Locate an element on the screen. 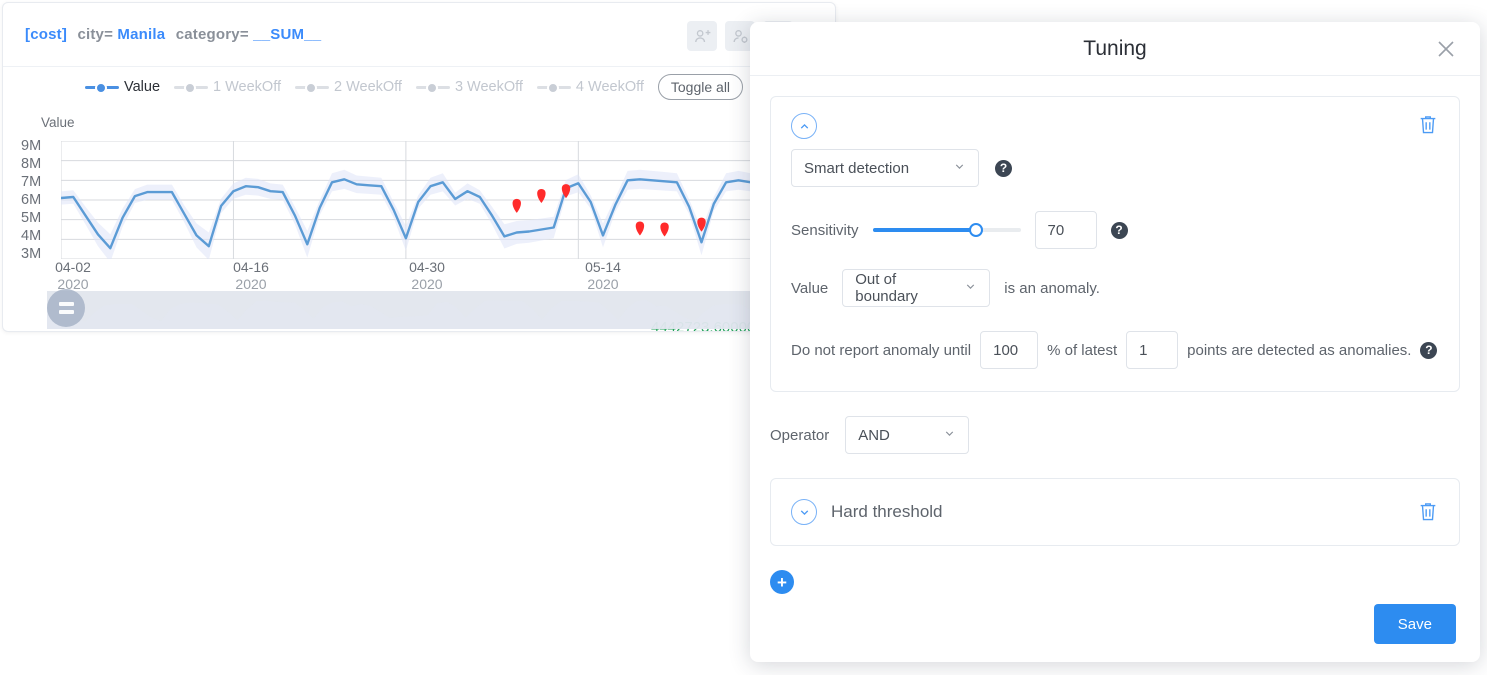 This screenshot has height=675, width=1487. y-tick-label: 8M is located at coordinates (31, 164).